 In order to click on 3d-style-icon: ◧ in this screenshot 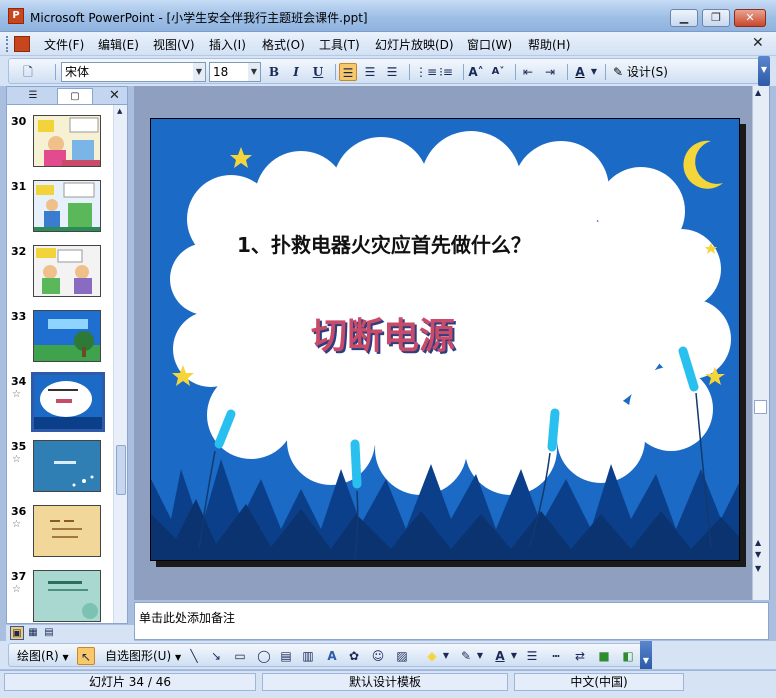, I will do `click(628, 656)`.